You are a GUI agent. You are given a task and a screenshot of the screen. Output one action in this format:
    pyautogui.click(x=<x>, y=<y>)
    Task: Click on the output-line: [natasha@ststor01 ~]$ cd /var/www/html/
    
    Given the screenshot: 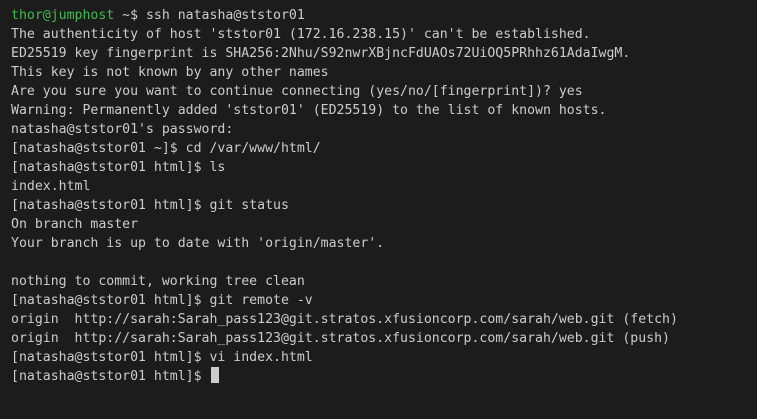 What is the action you would take?
    pyautogui.click(x=166, y=148)
    